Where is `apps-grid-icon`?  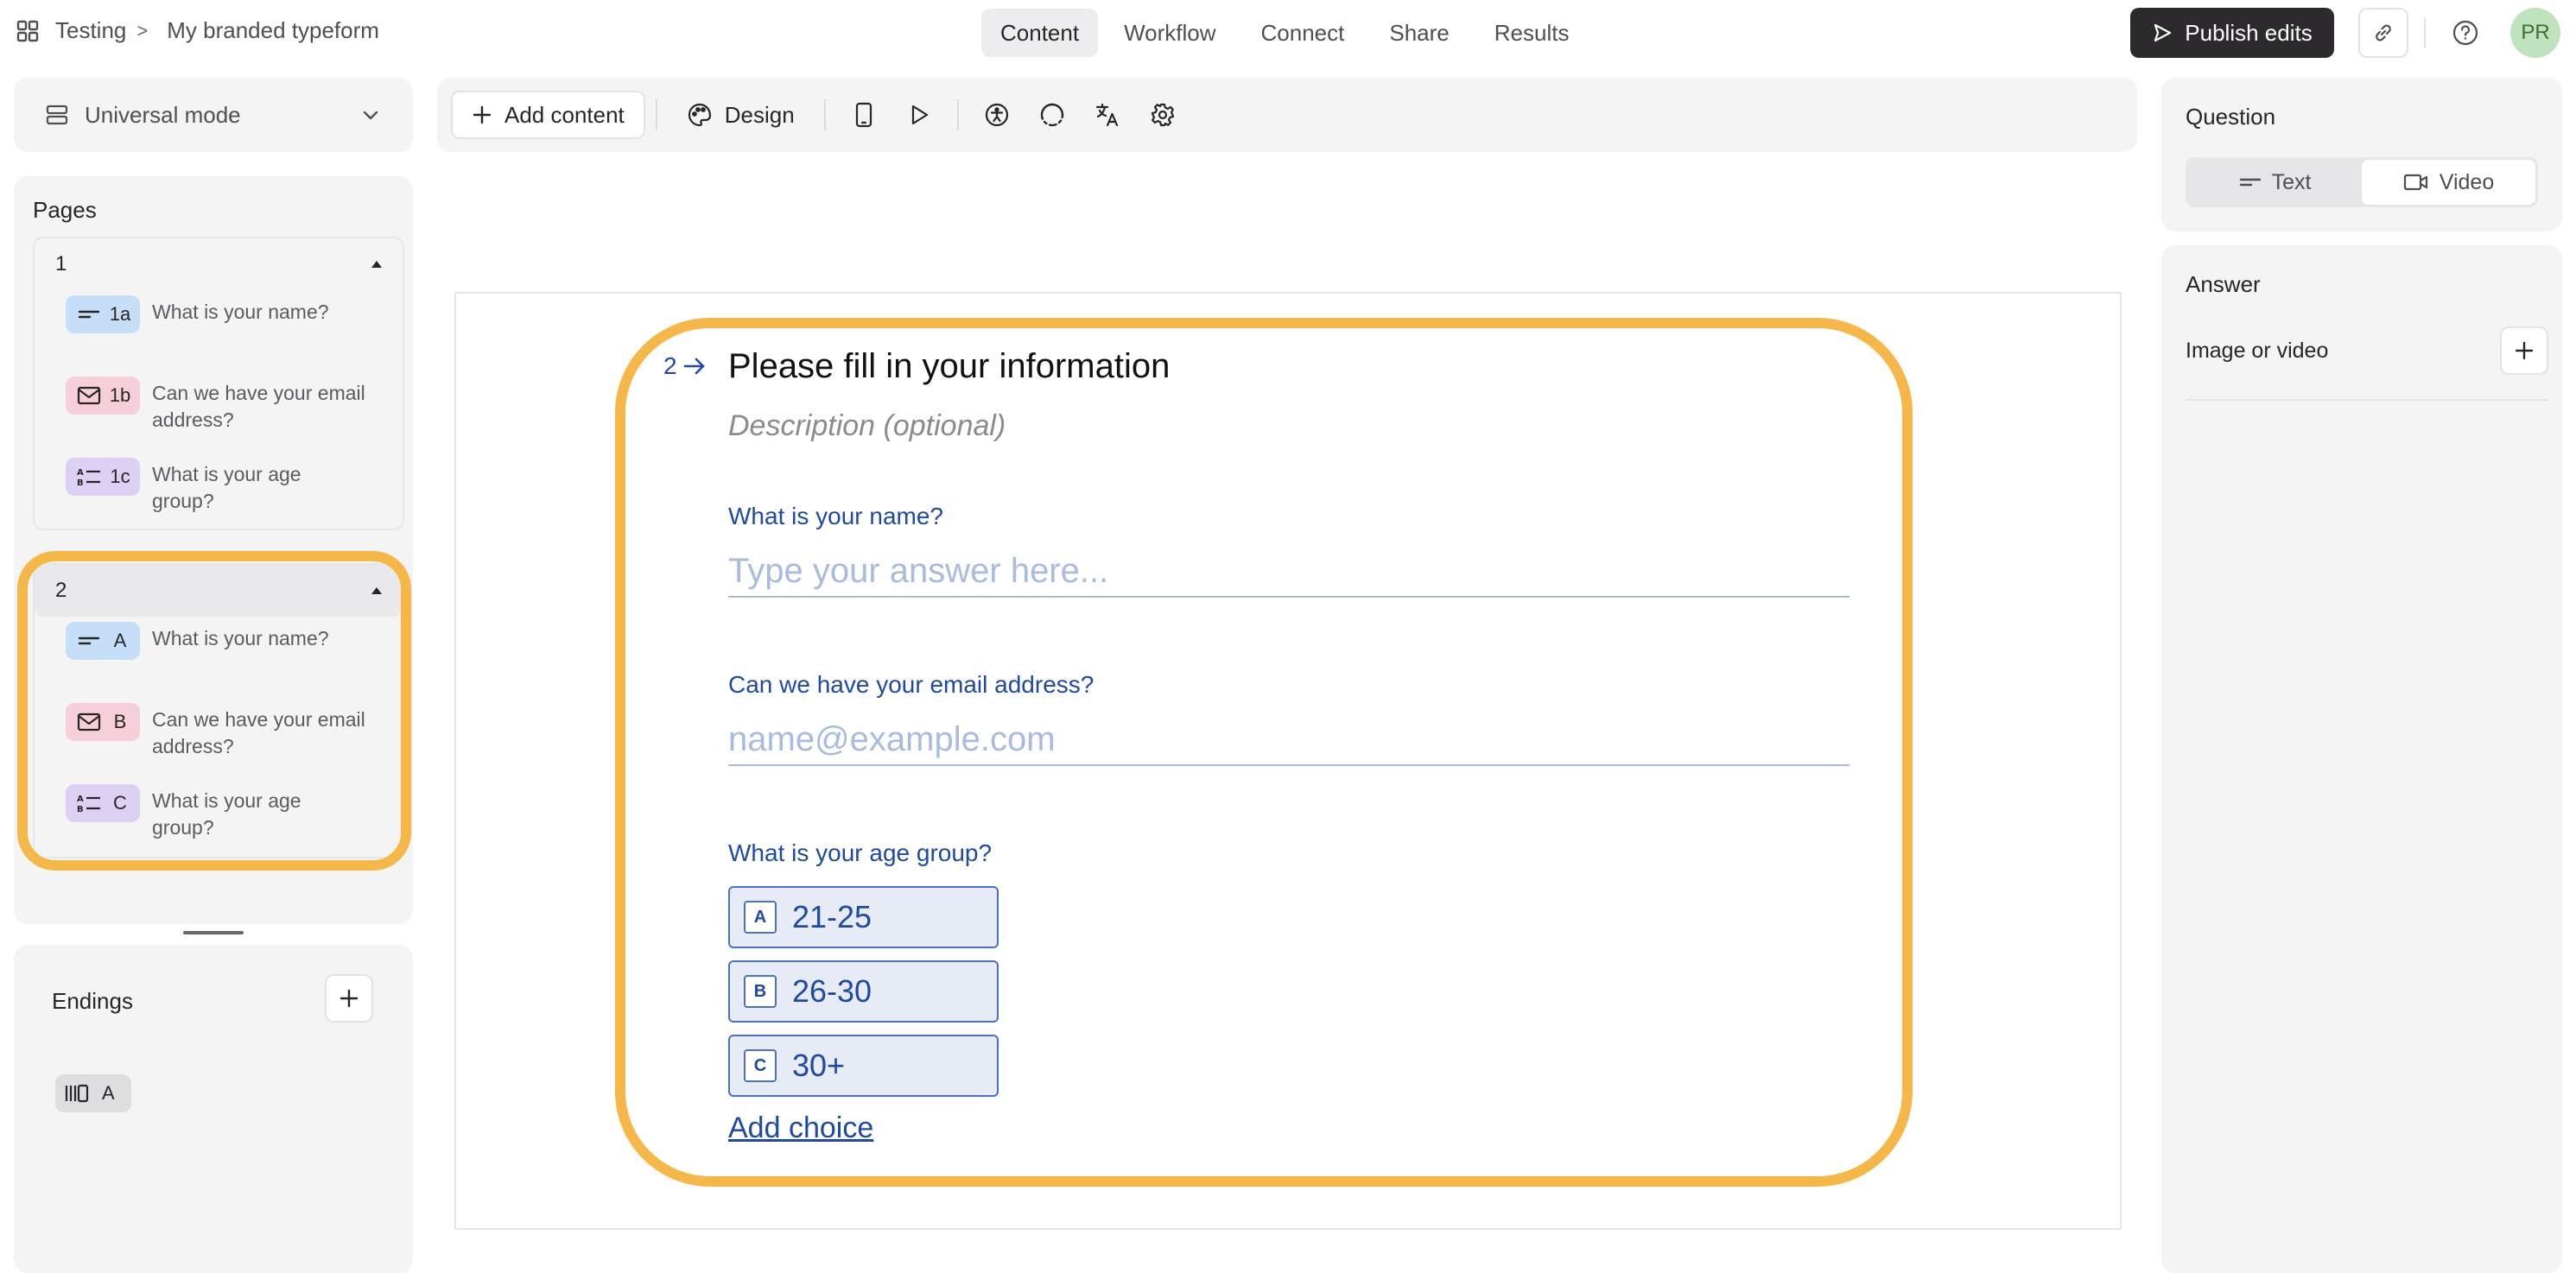
apps-grid-icon is located at coordinates (28, 31).